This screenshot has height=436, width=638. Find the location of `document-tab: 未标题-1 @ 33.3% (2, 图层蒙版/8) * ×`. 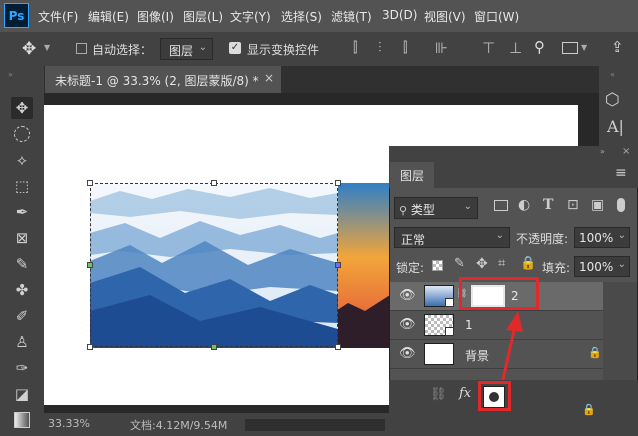

document-tab: 未标题-1 @ 33.3% (2, 图层蒙版/8) * × is located at coordinates (163, 79).